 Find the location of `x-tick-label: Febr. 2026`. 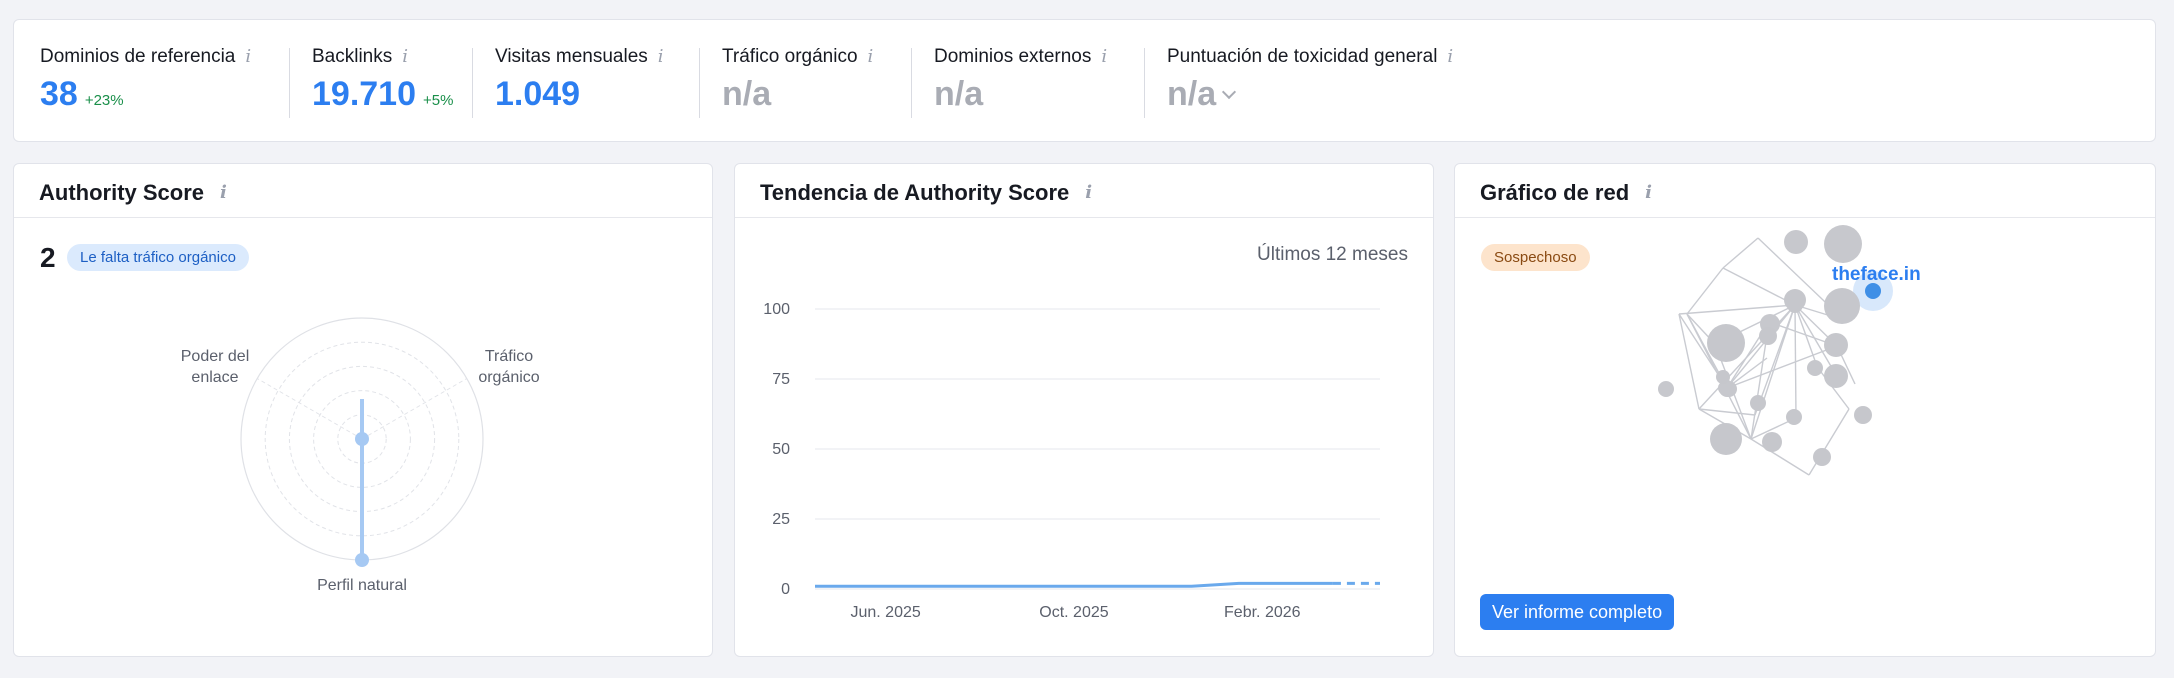

x-tick-label: Febr. 2026 is located at coordinates (1262, 612).